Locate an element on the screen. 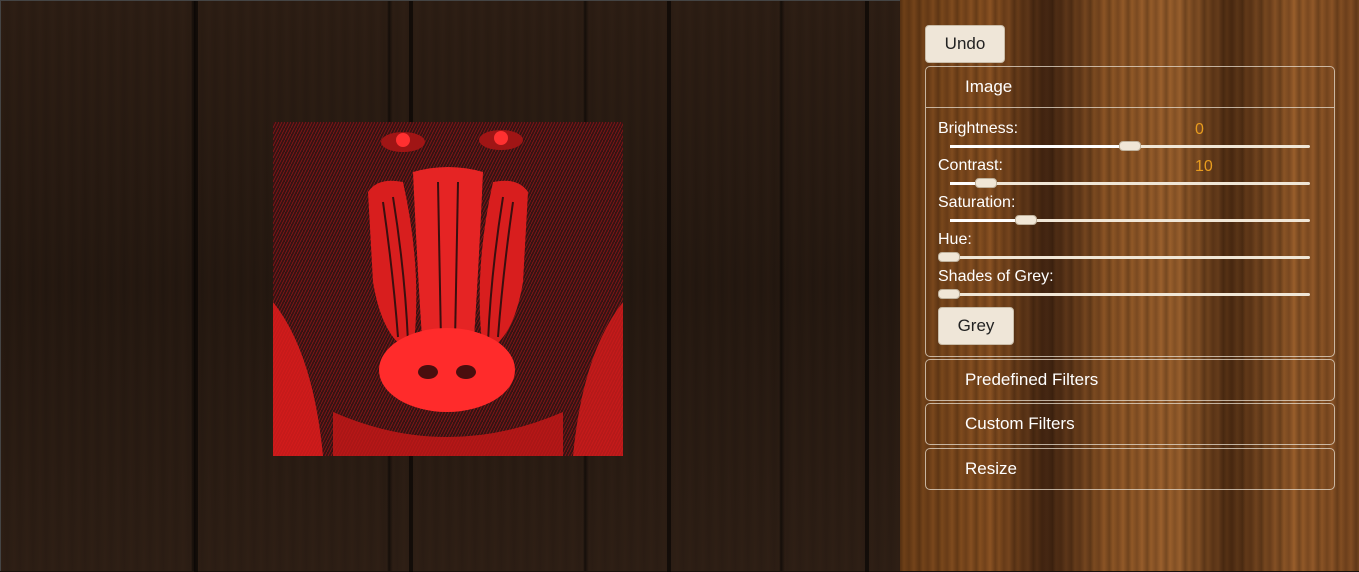 This screenshot has height=572, width=1359. brightness-slider-thumb is located at coordinates (1130, 146).